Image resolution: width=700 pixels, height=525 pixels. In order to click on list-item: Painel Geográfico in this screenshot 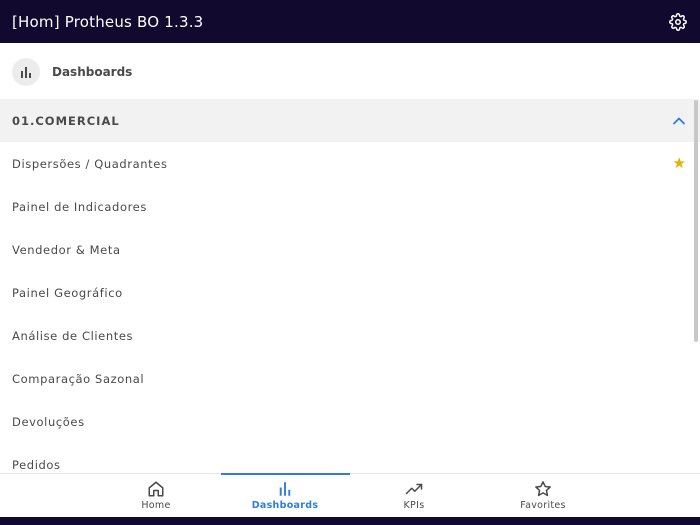, I will do `click(350, 292)`.